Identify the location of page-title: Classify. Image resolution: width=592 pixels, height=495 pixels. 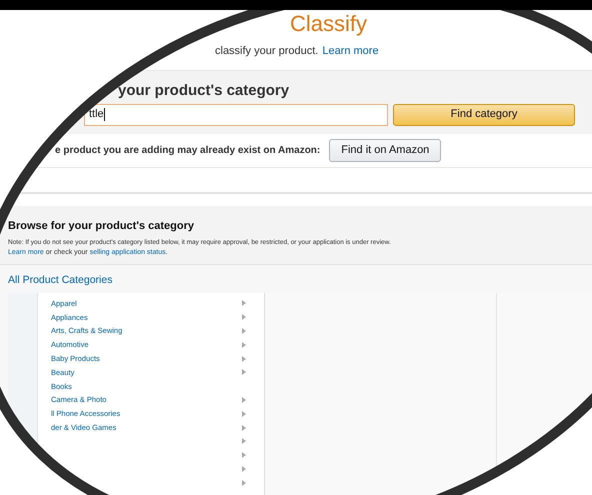
(329, 23).